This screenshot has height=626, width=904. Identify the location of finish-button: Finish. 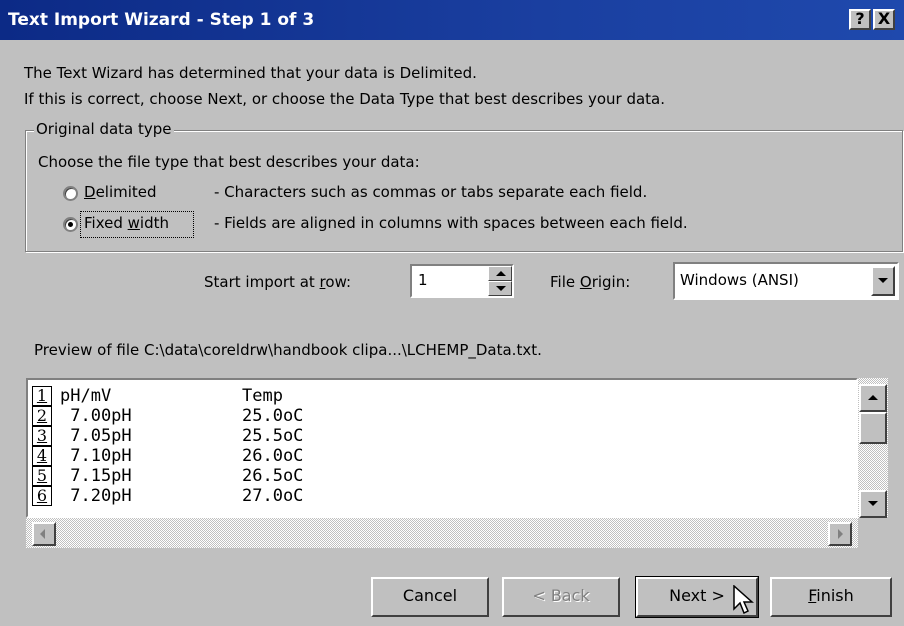
(831, 597).